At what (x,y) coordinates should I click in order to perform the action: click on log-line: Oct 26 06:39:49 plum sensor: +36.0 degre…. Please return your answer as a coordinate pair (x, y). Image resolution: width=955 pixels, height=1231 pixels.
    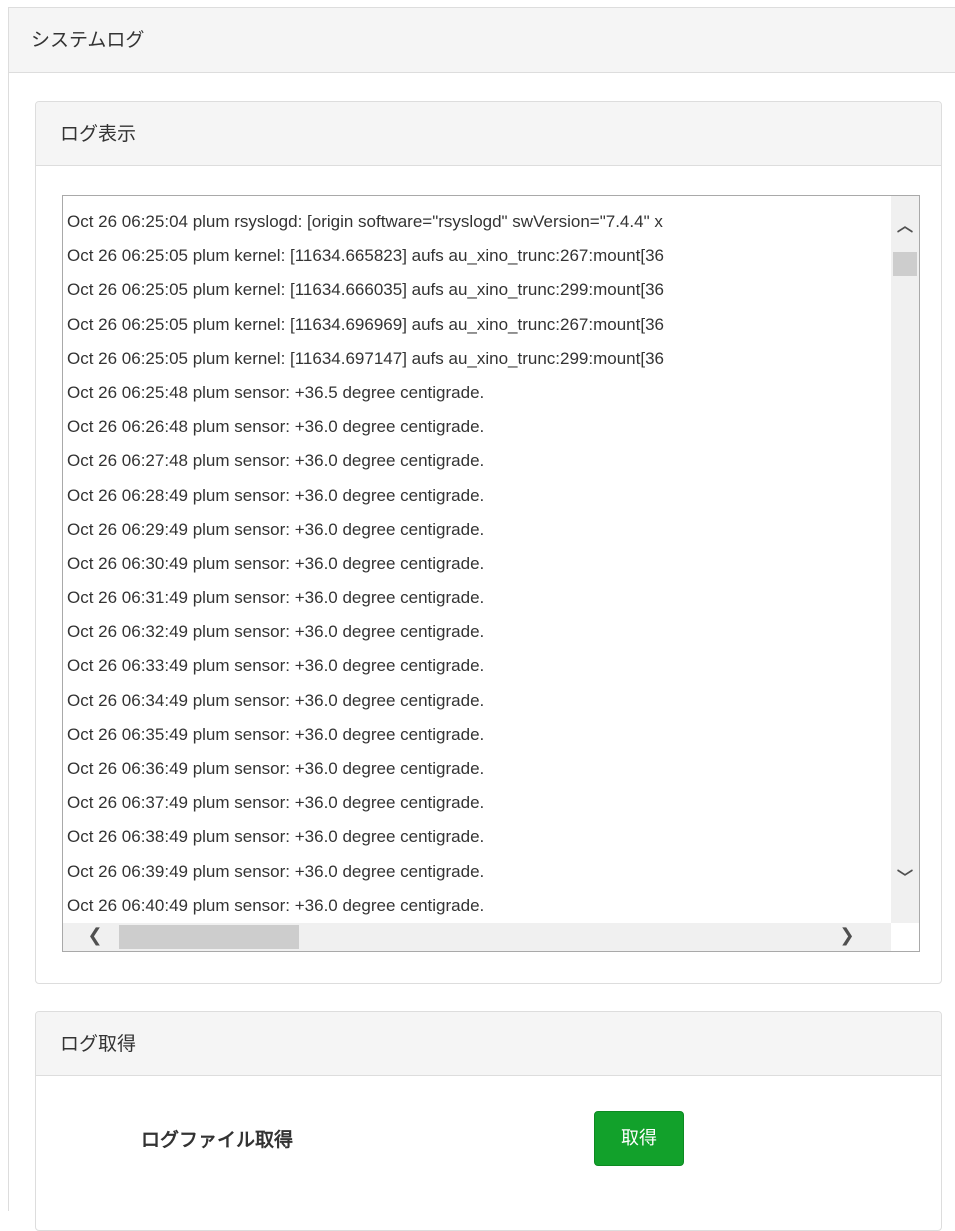
    Looking at the image, I should click on (276, 871).